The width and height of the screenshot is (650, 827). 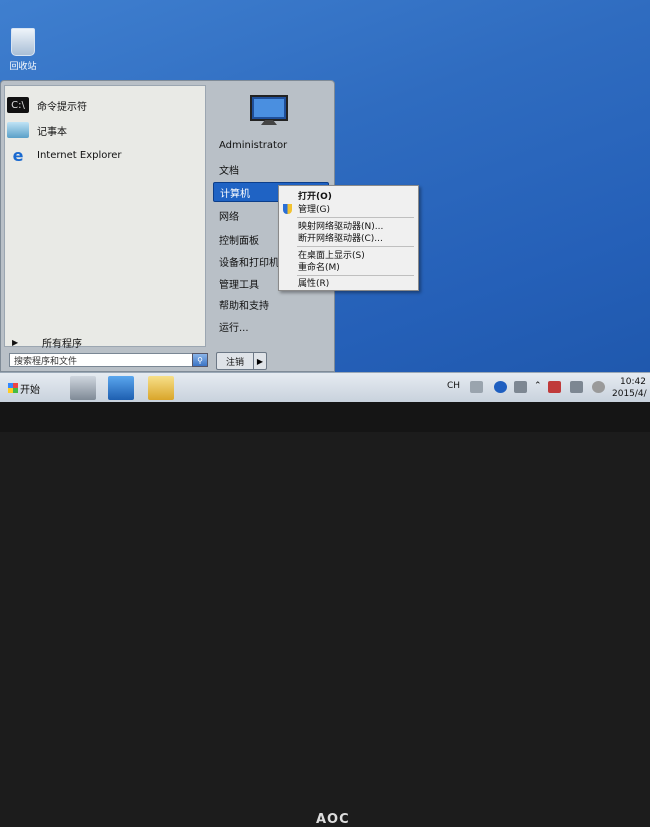 What do you see at coordinates (500, 387) in the screenshot?
I see `help-icon` at bounding box center [500, 387].